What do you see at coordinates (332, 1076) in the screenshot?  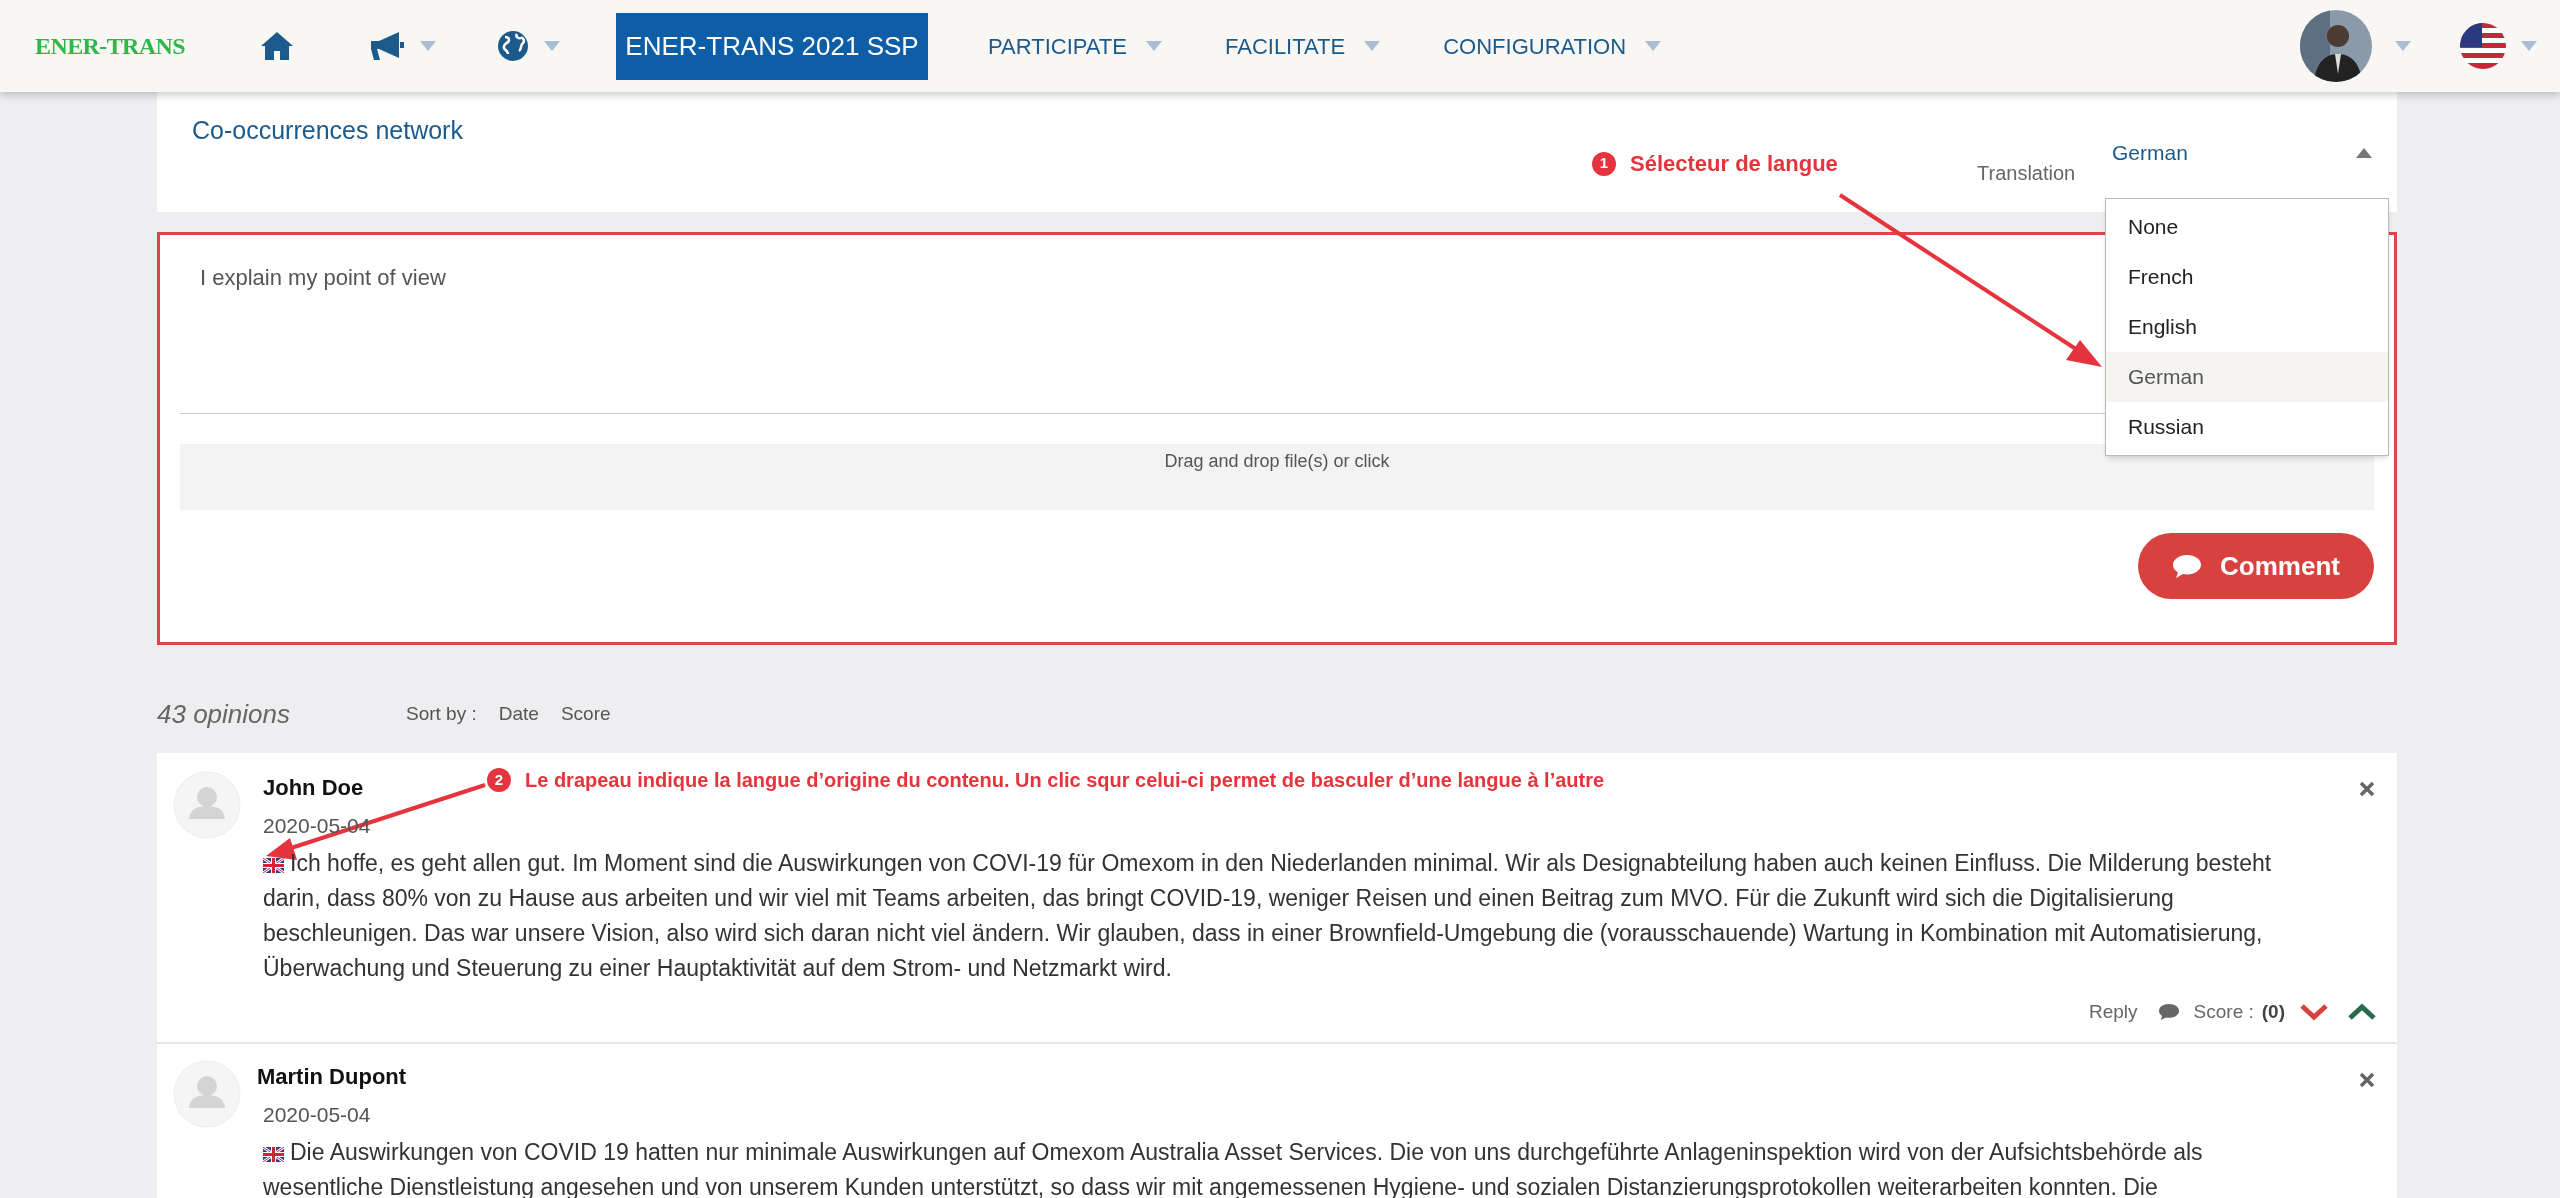 I see `comment-author: Martin Dupont` at bounding box center [332, 1076].